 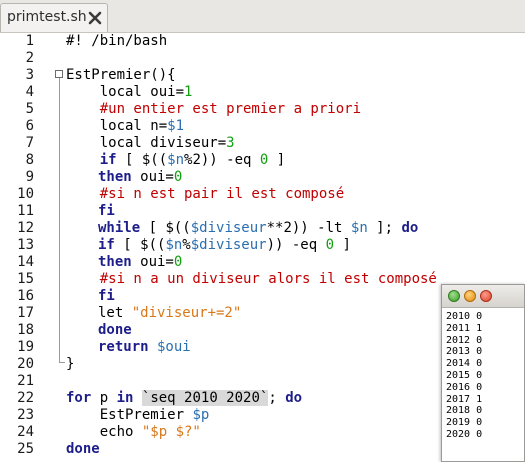 What do you see at coordinates (454, 296) in the screenshot?
I see `window-close-icon` at bounding box center [454, 296].